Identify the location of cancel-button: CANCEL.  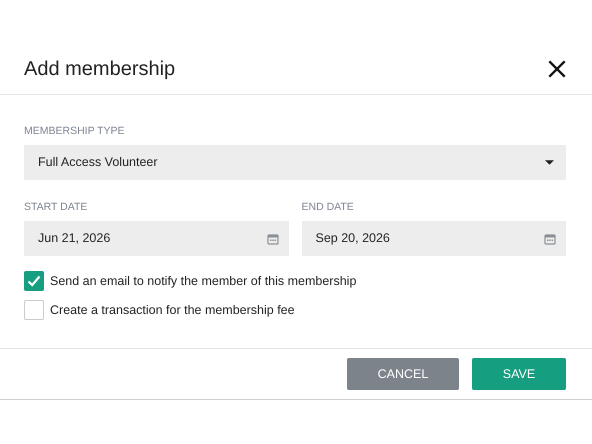
(403, 374).